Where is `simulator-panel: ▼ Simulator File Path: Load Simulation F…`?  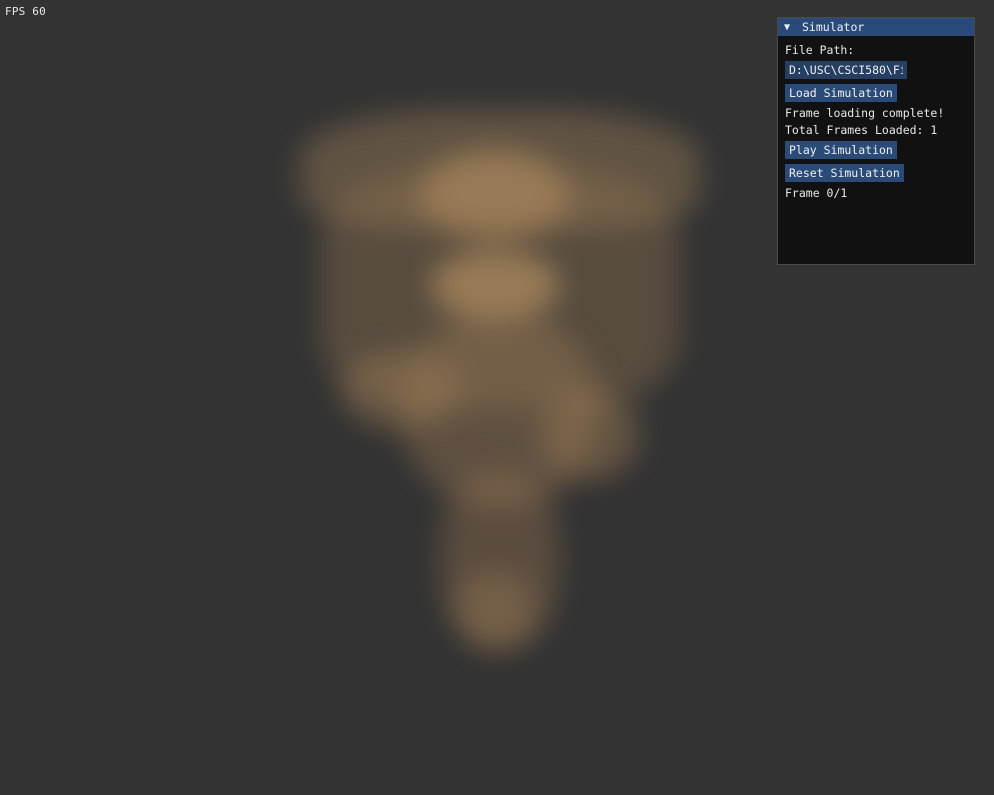
simulator-panel: ▼ Simulator File Path: Load Simulation F… is located at coordinates (876, 141).